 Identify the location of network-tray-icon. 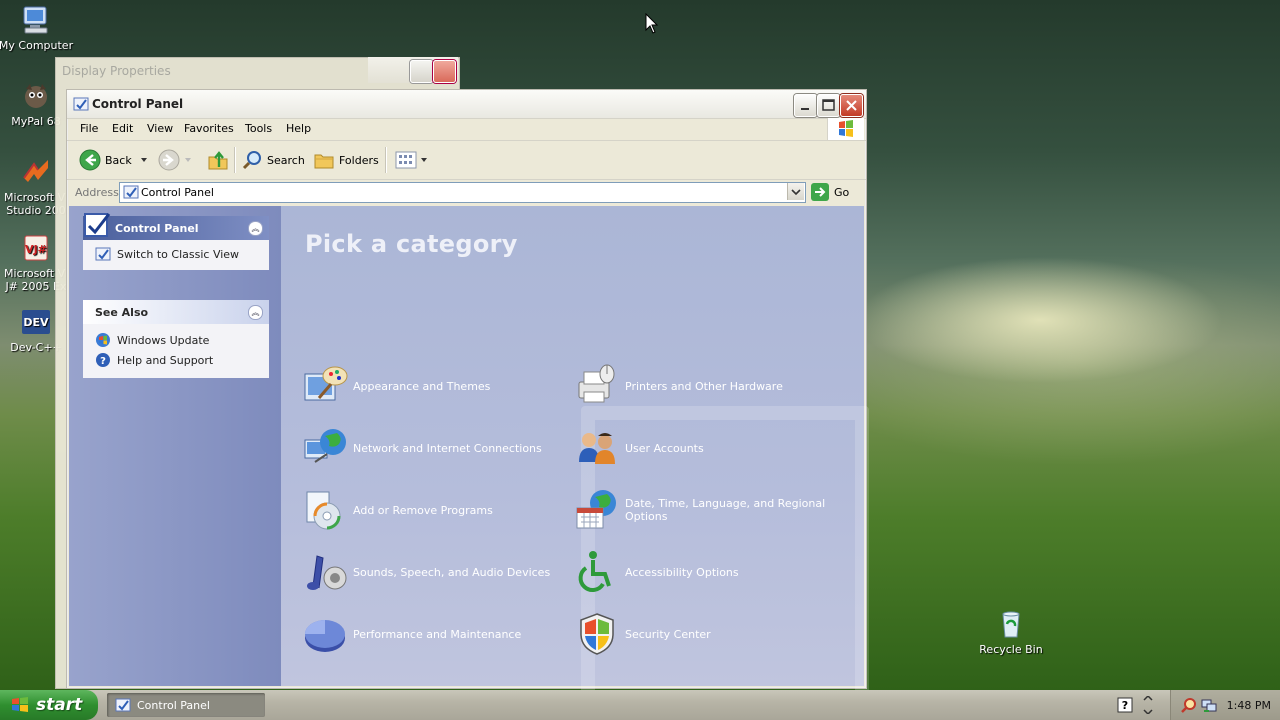
(1209, 705).